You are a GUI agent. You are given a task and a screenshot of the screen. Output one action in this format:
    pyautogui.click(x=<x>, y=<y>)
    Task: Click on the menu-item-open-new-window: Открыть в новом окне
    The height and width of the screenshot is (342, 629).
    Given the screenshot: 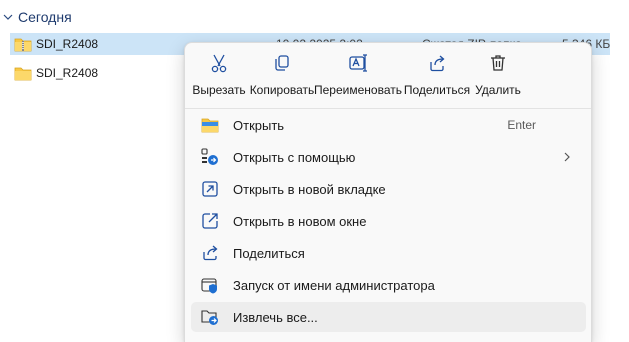 What is the action you would take?
    pyautogui.click(x=388, y=221)
    